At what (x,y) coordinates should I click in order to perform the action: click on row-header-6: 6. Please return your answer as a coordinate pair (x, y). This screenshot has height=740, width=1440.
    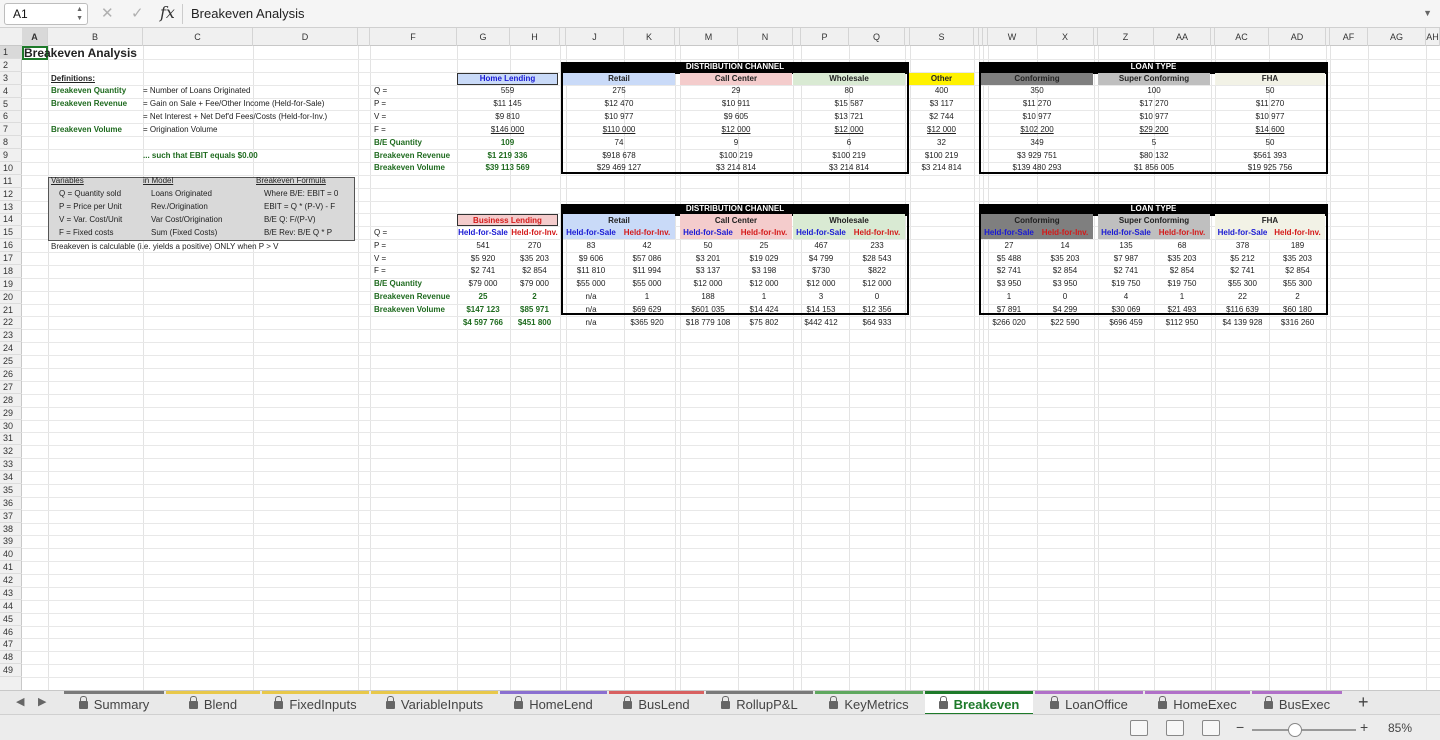
    Looking at the image, I should click on (11, 117).